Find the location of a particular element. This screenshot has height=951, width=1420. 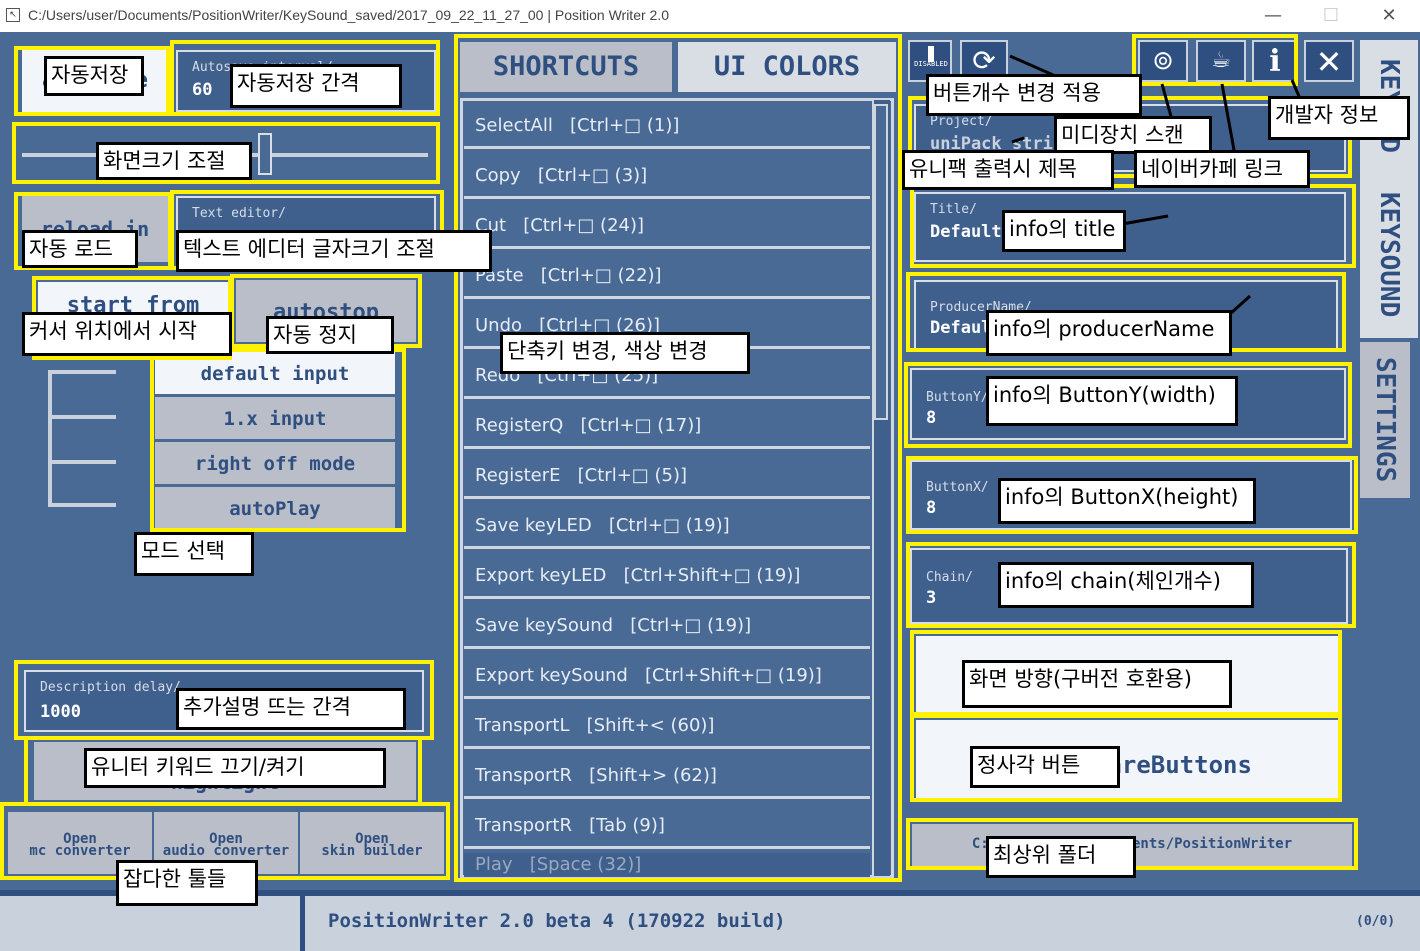

tab-keysound: KEYSOUND is located at coordinates (1389, 255).